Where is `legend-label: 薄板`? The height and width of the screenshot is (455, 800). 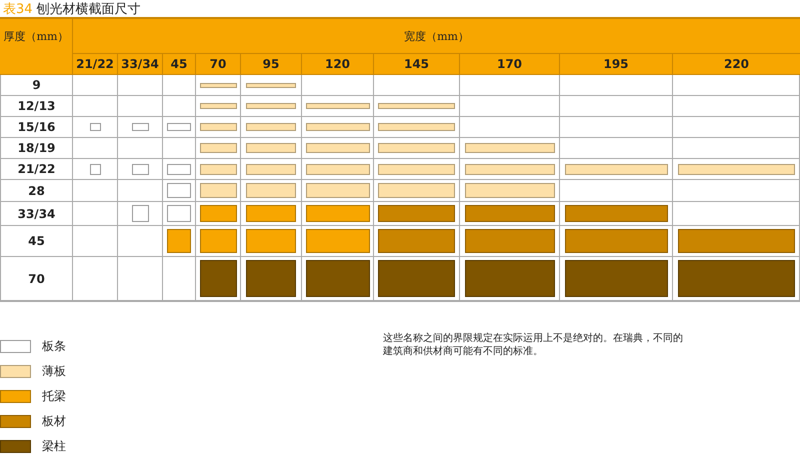
legend-label: 薄板 is located at coordinates (54, 371).